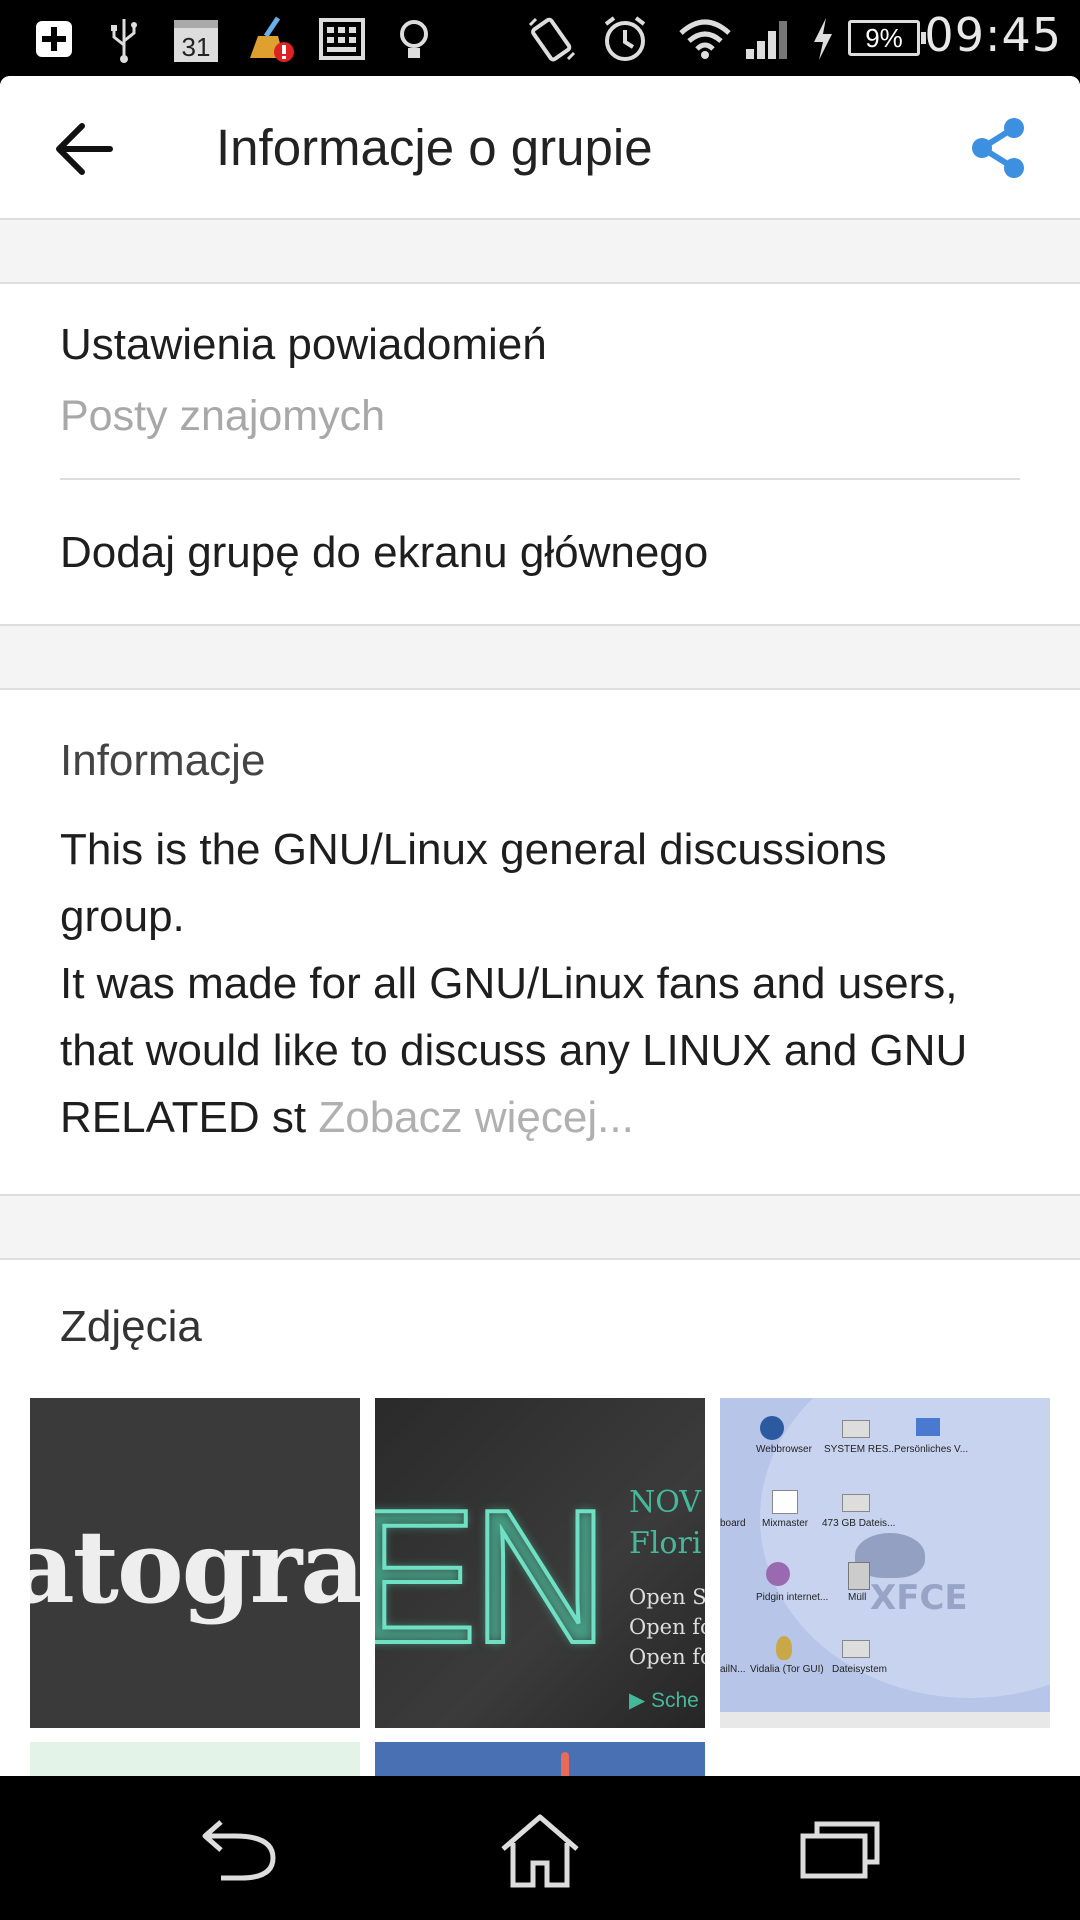 The height and width of the screenshot is (1920, 1080). I want to click on desktop-icon-label: Mixmaster, so click(785, 1523).